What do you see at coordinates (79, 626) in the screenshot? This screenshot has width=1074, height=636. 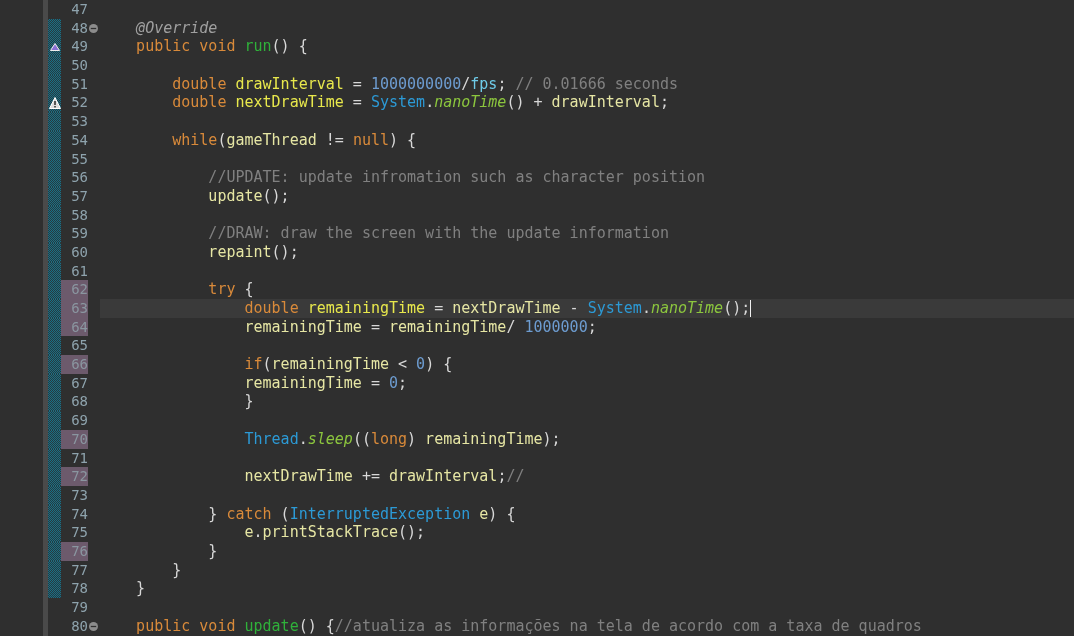 I see `line-number: 80` at bounding box center [79, 626].